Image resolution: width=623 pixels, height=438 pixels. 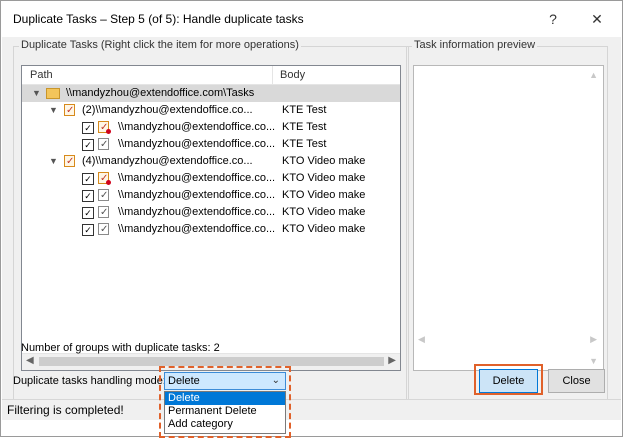 What do you see at coordinates (292, 75) in the screenshot?
I see `column-body: Body` at bounding box center [292, 75].